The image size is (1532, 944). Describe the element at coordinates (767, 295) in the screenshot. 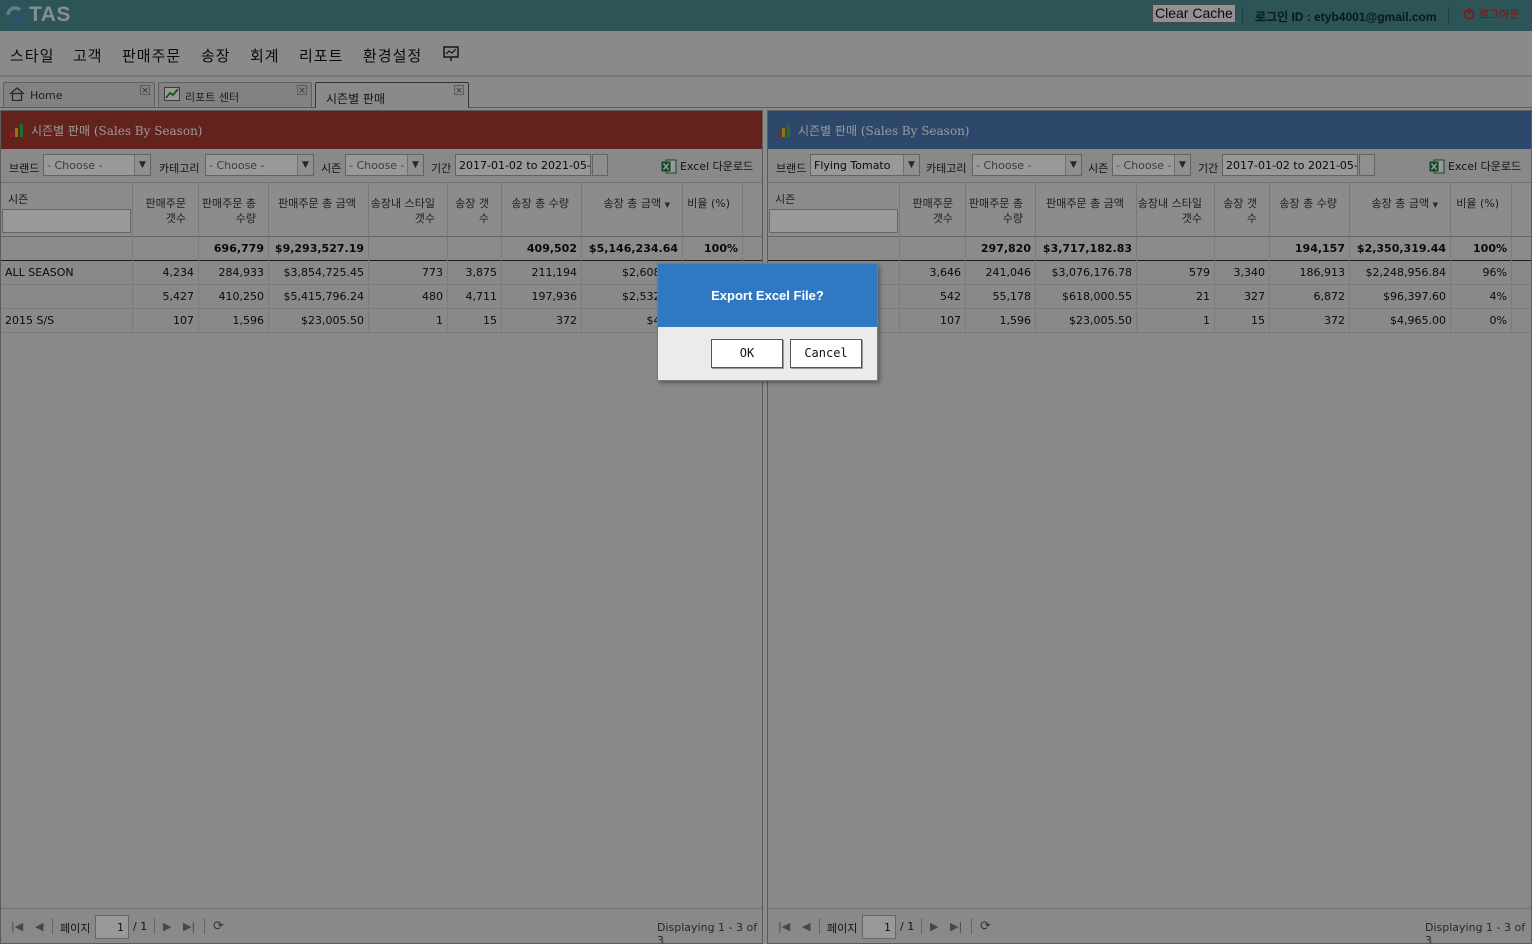

I see `dialog-message: Export Excel File?` at that location.